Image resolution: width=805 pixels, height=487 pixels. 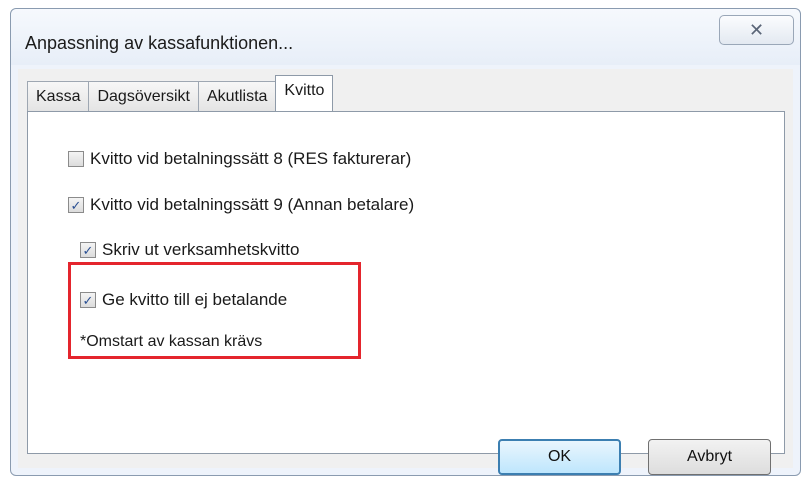 What do you see at coordinates (405, 37) in the screenshot?
I see `title-bar: Anpassning av kassafunktionen... ✕` at bounding box center [405, 37].